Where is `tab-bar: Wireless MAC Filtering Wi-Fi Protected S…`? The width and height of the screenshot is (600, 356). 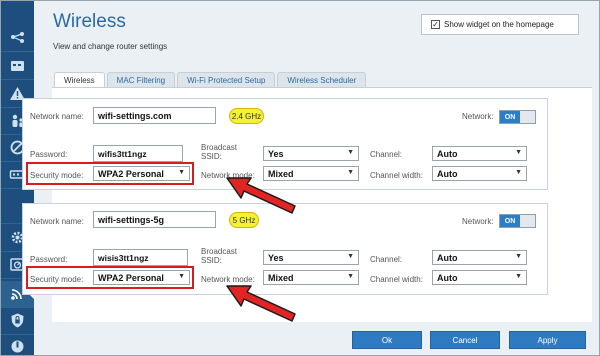 tab-bar: Wireless MAC Filtering Wi-Fi Protected S… is located at coordinates (211, 79).